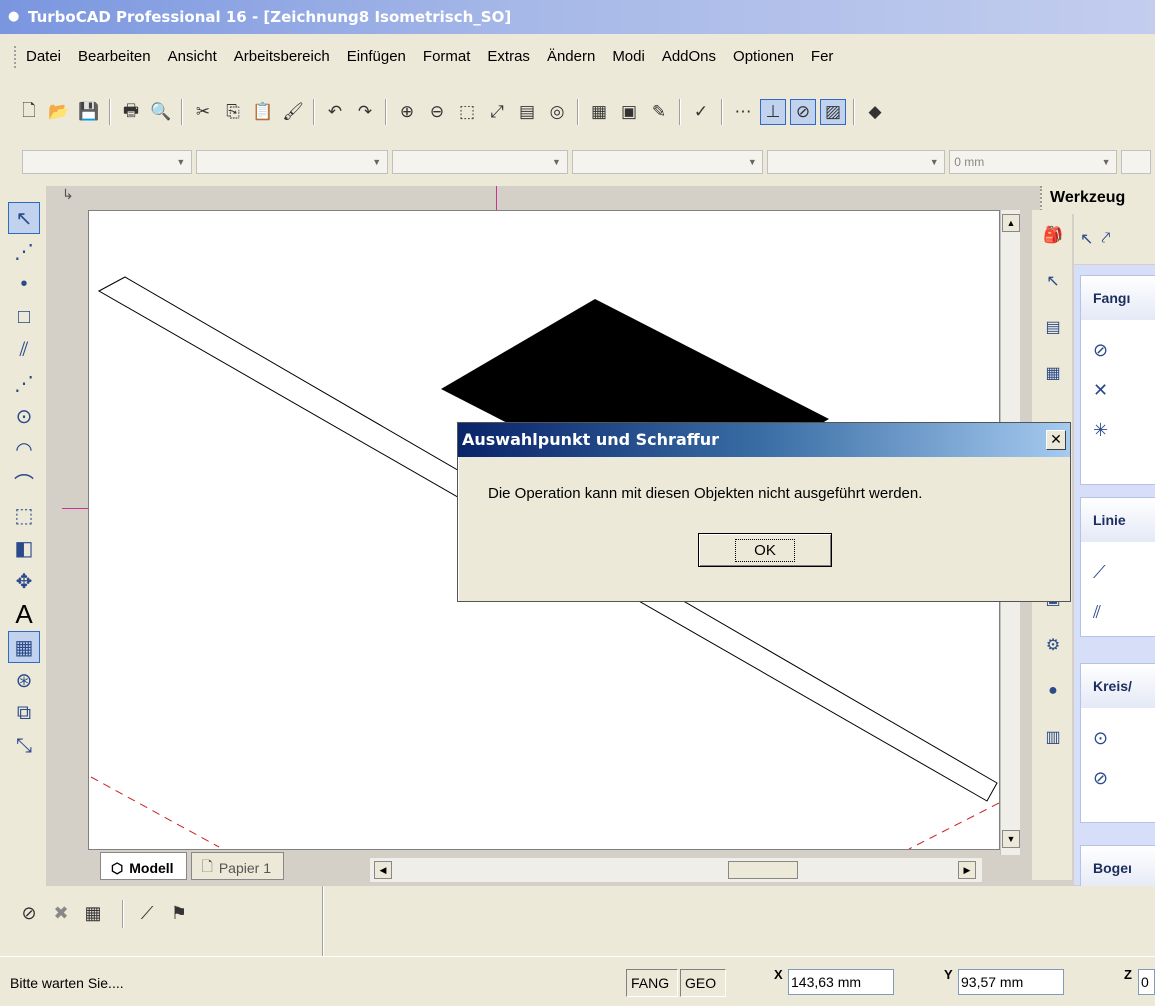 This screenshot has height=1006, width=1155. What do you see at coordinates (1053, 327) in the screenshot?
I see `properties-icon: ▤` at bounding box center [1053, 327].